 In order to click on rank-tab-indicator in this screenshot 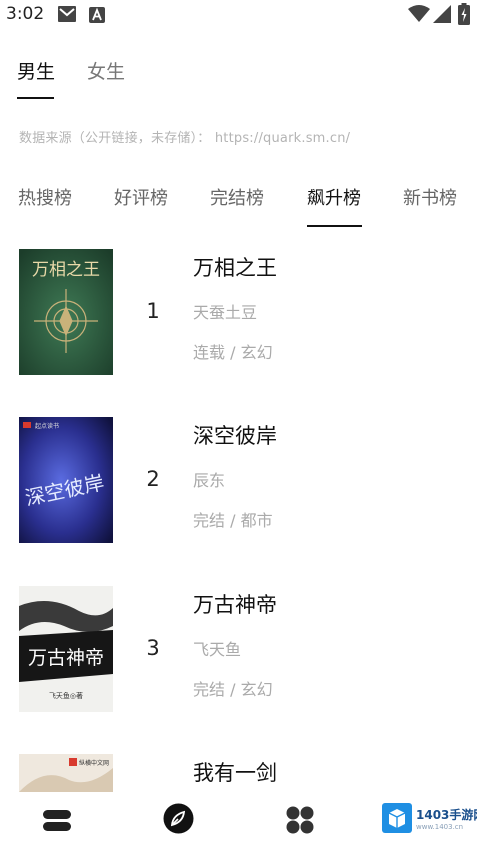, I will do `click(334, 226)`.